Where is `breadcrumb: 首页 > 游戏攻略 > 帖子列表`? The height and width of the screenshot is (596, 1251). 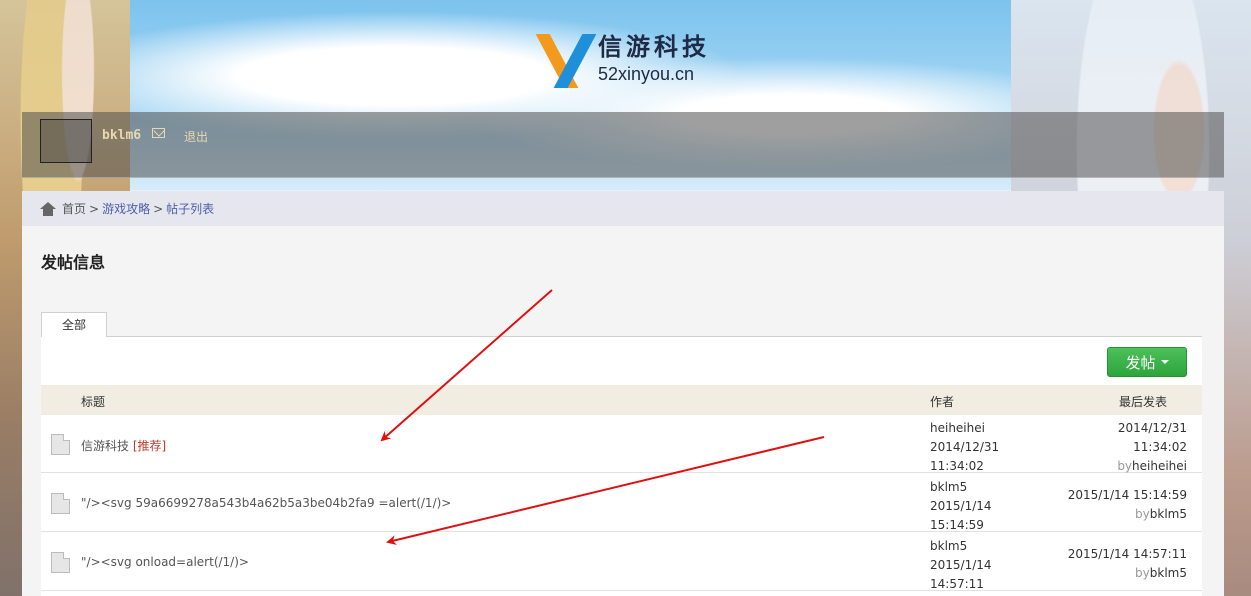
breadcrumb: 首页 > 游戏攻略 > 帖子列表 is located at coordinates (623, 208).